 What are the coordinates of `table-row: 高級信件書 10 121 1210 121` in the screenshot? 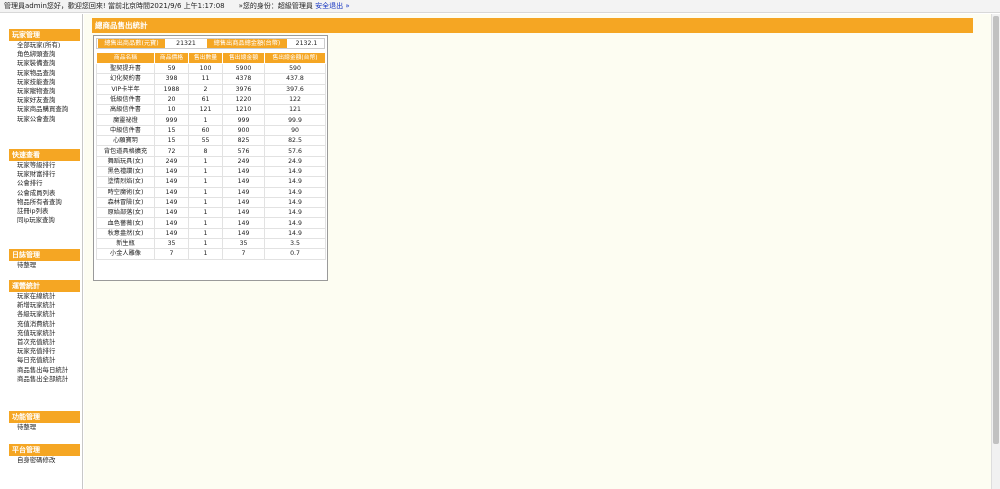 It's located at (211, 110).